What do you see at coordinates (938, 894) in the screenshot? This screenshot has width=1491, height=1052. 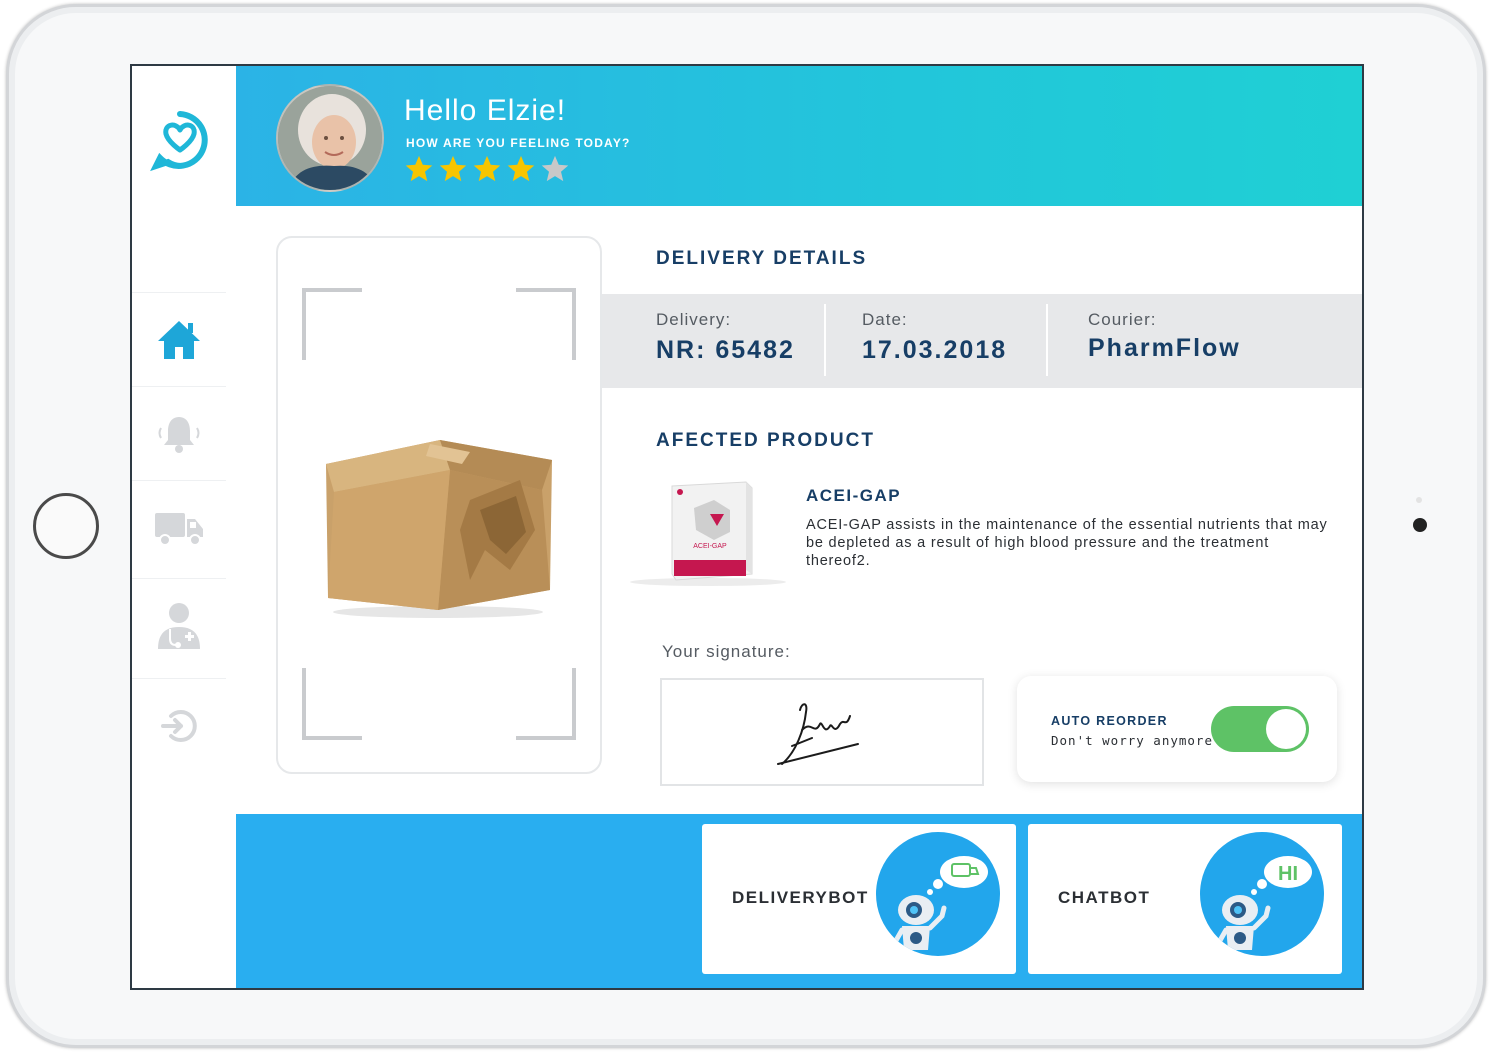 I see `deliverybot-robot-icon` at bounding box center [938, 894].